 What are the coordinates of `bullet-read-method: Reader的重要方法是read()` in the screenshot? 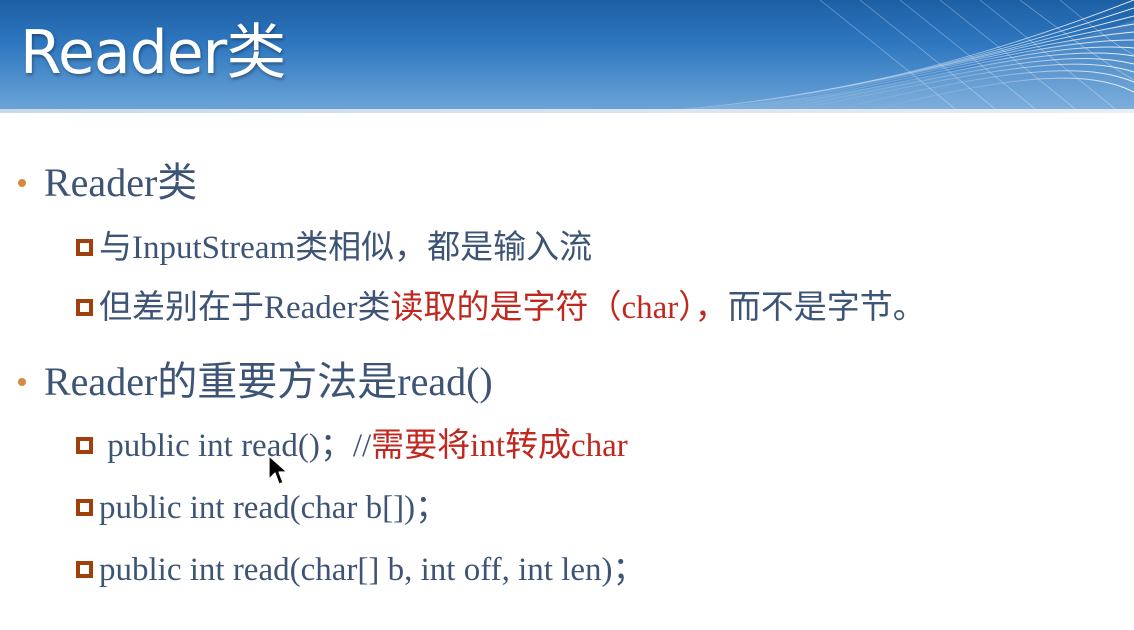 It's located at (255, 382).